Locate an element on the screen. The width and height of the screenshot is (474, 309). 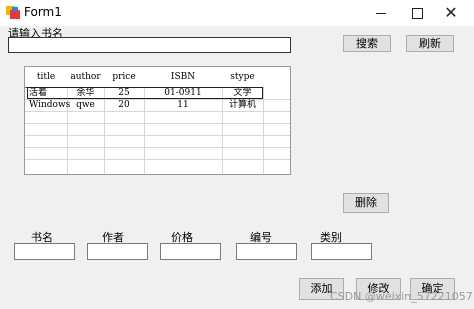
refresh-button: 刷新 is located at coordinates (430, 43).